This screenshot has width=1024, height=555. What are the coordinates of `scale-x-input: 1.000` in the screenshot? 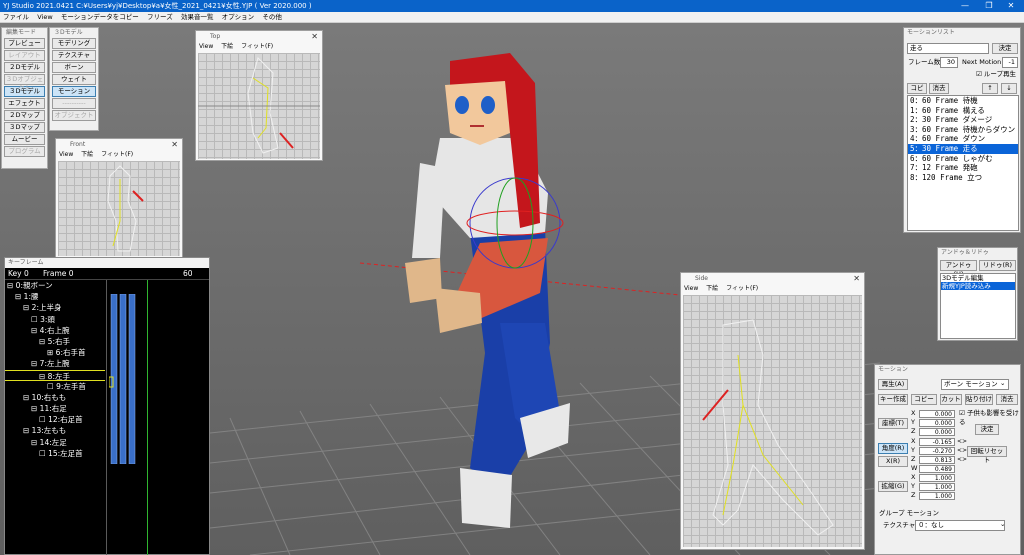 It's located at (937, 478).